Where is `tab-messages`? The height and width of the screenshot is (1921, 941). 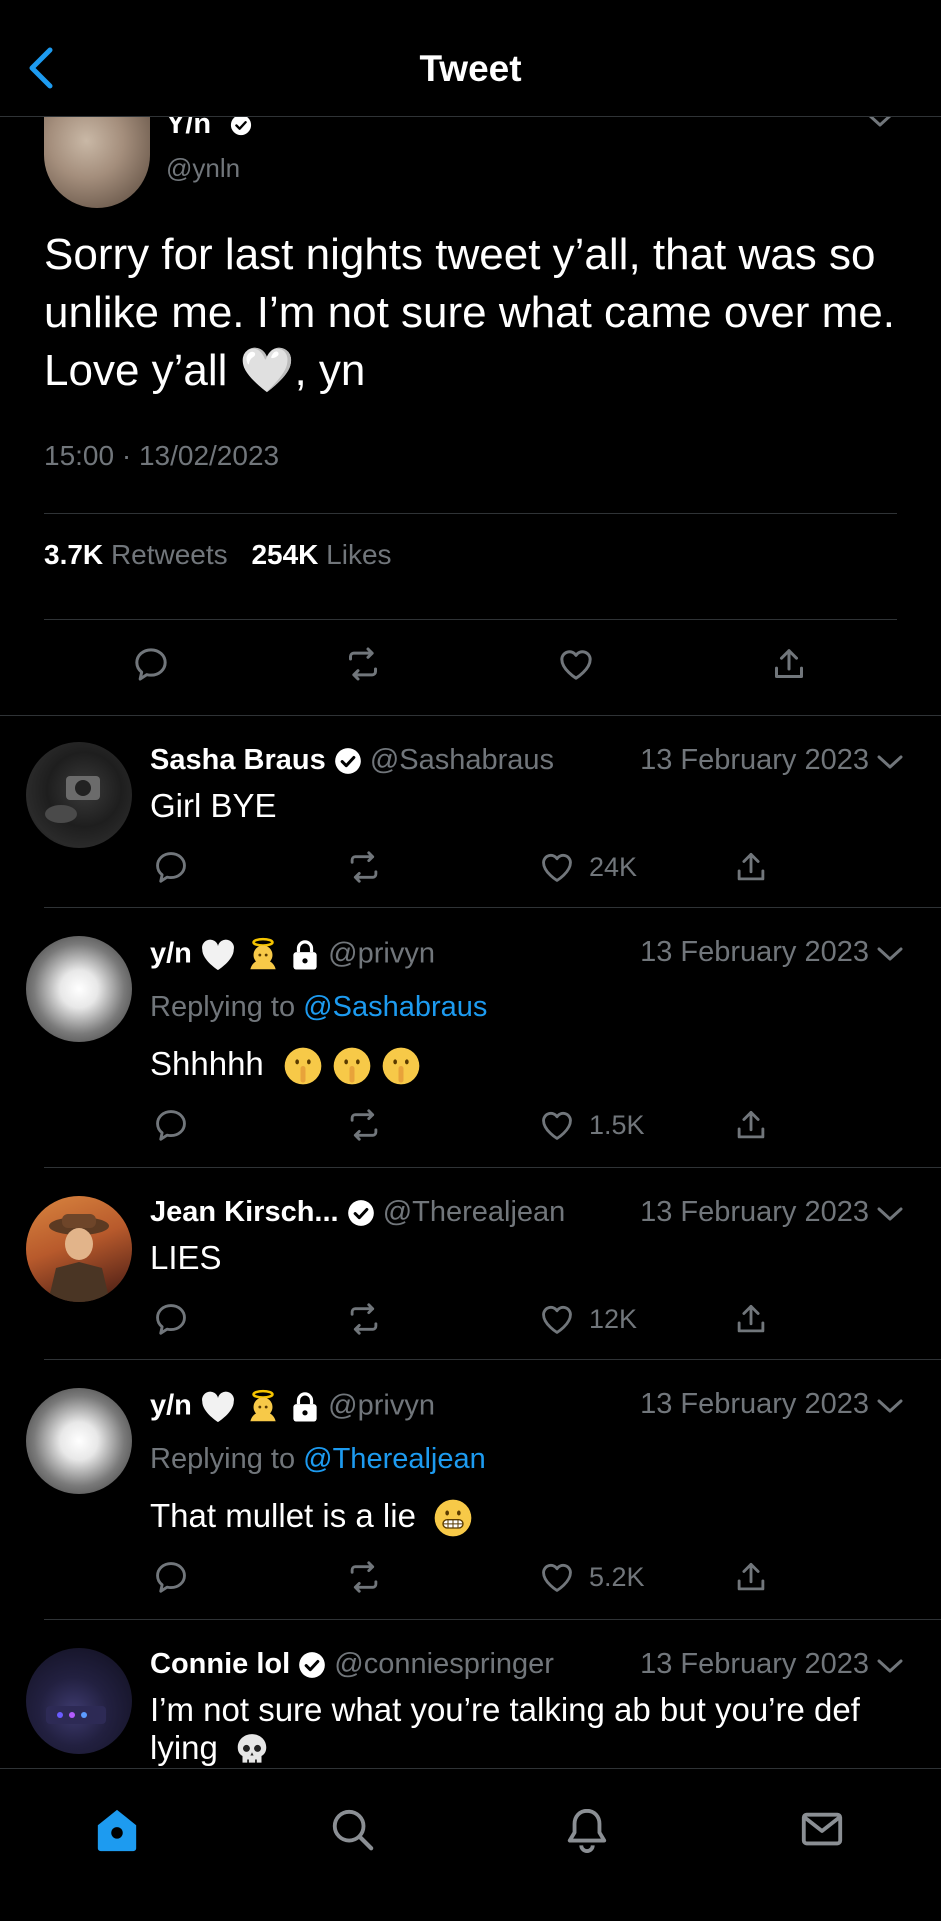
tab-messages is located at coordinates (822, 1830).